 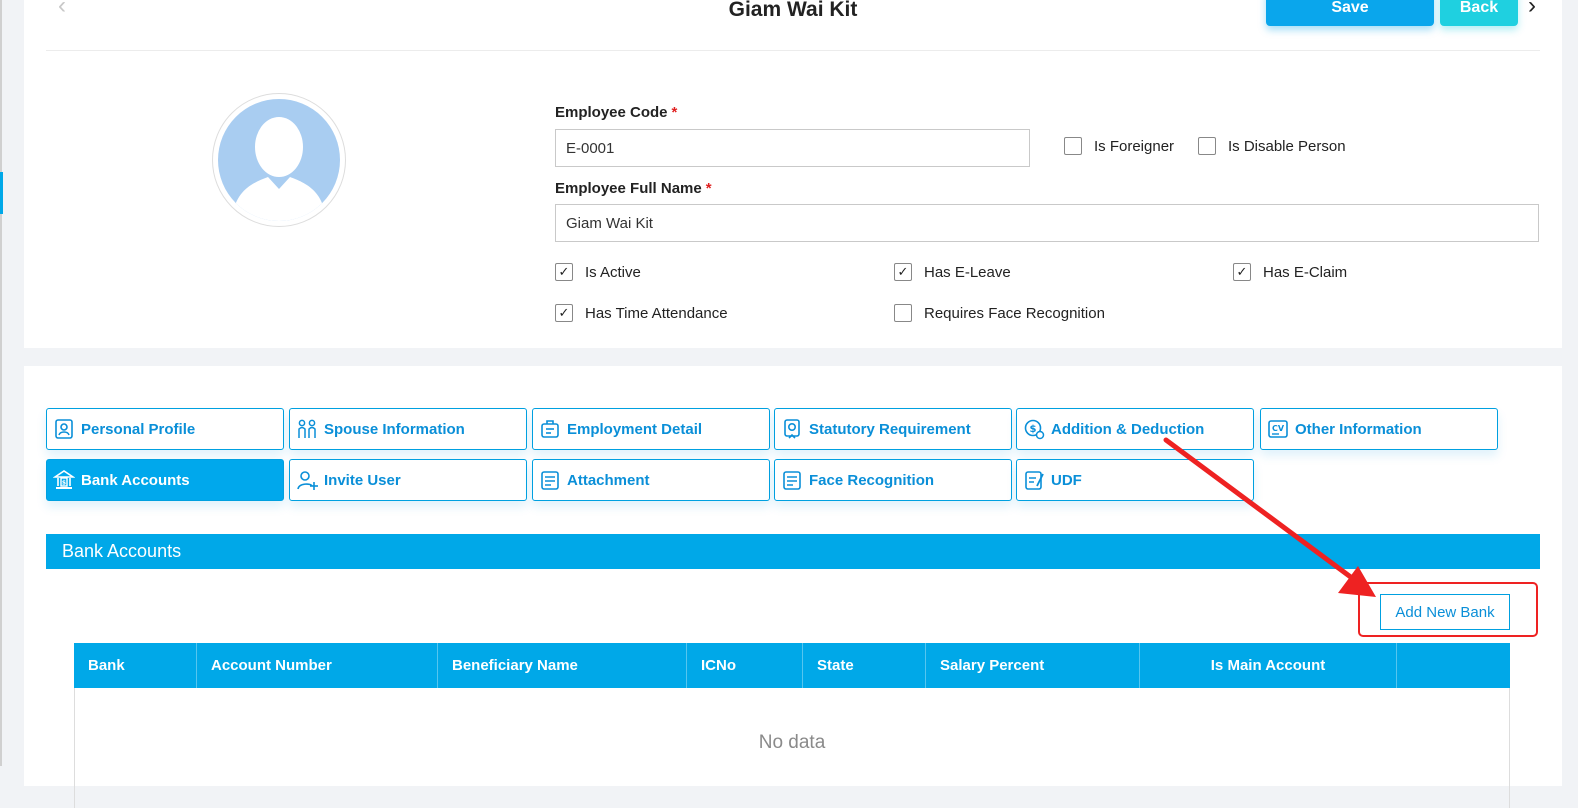 What do you see at coordinates (890, 429) in the screenshot?
I see `tab-label: Statutory Requirement` at bounding box center [890, 429].